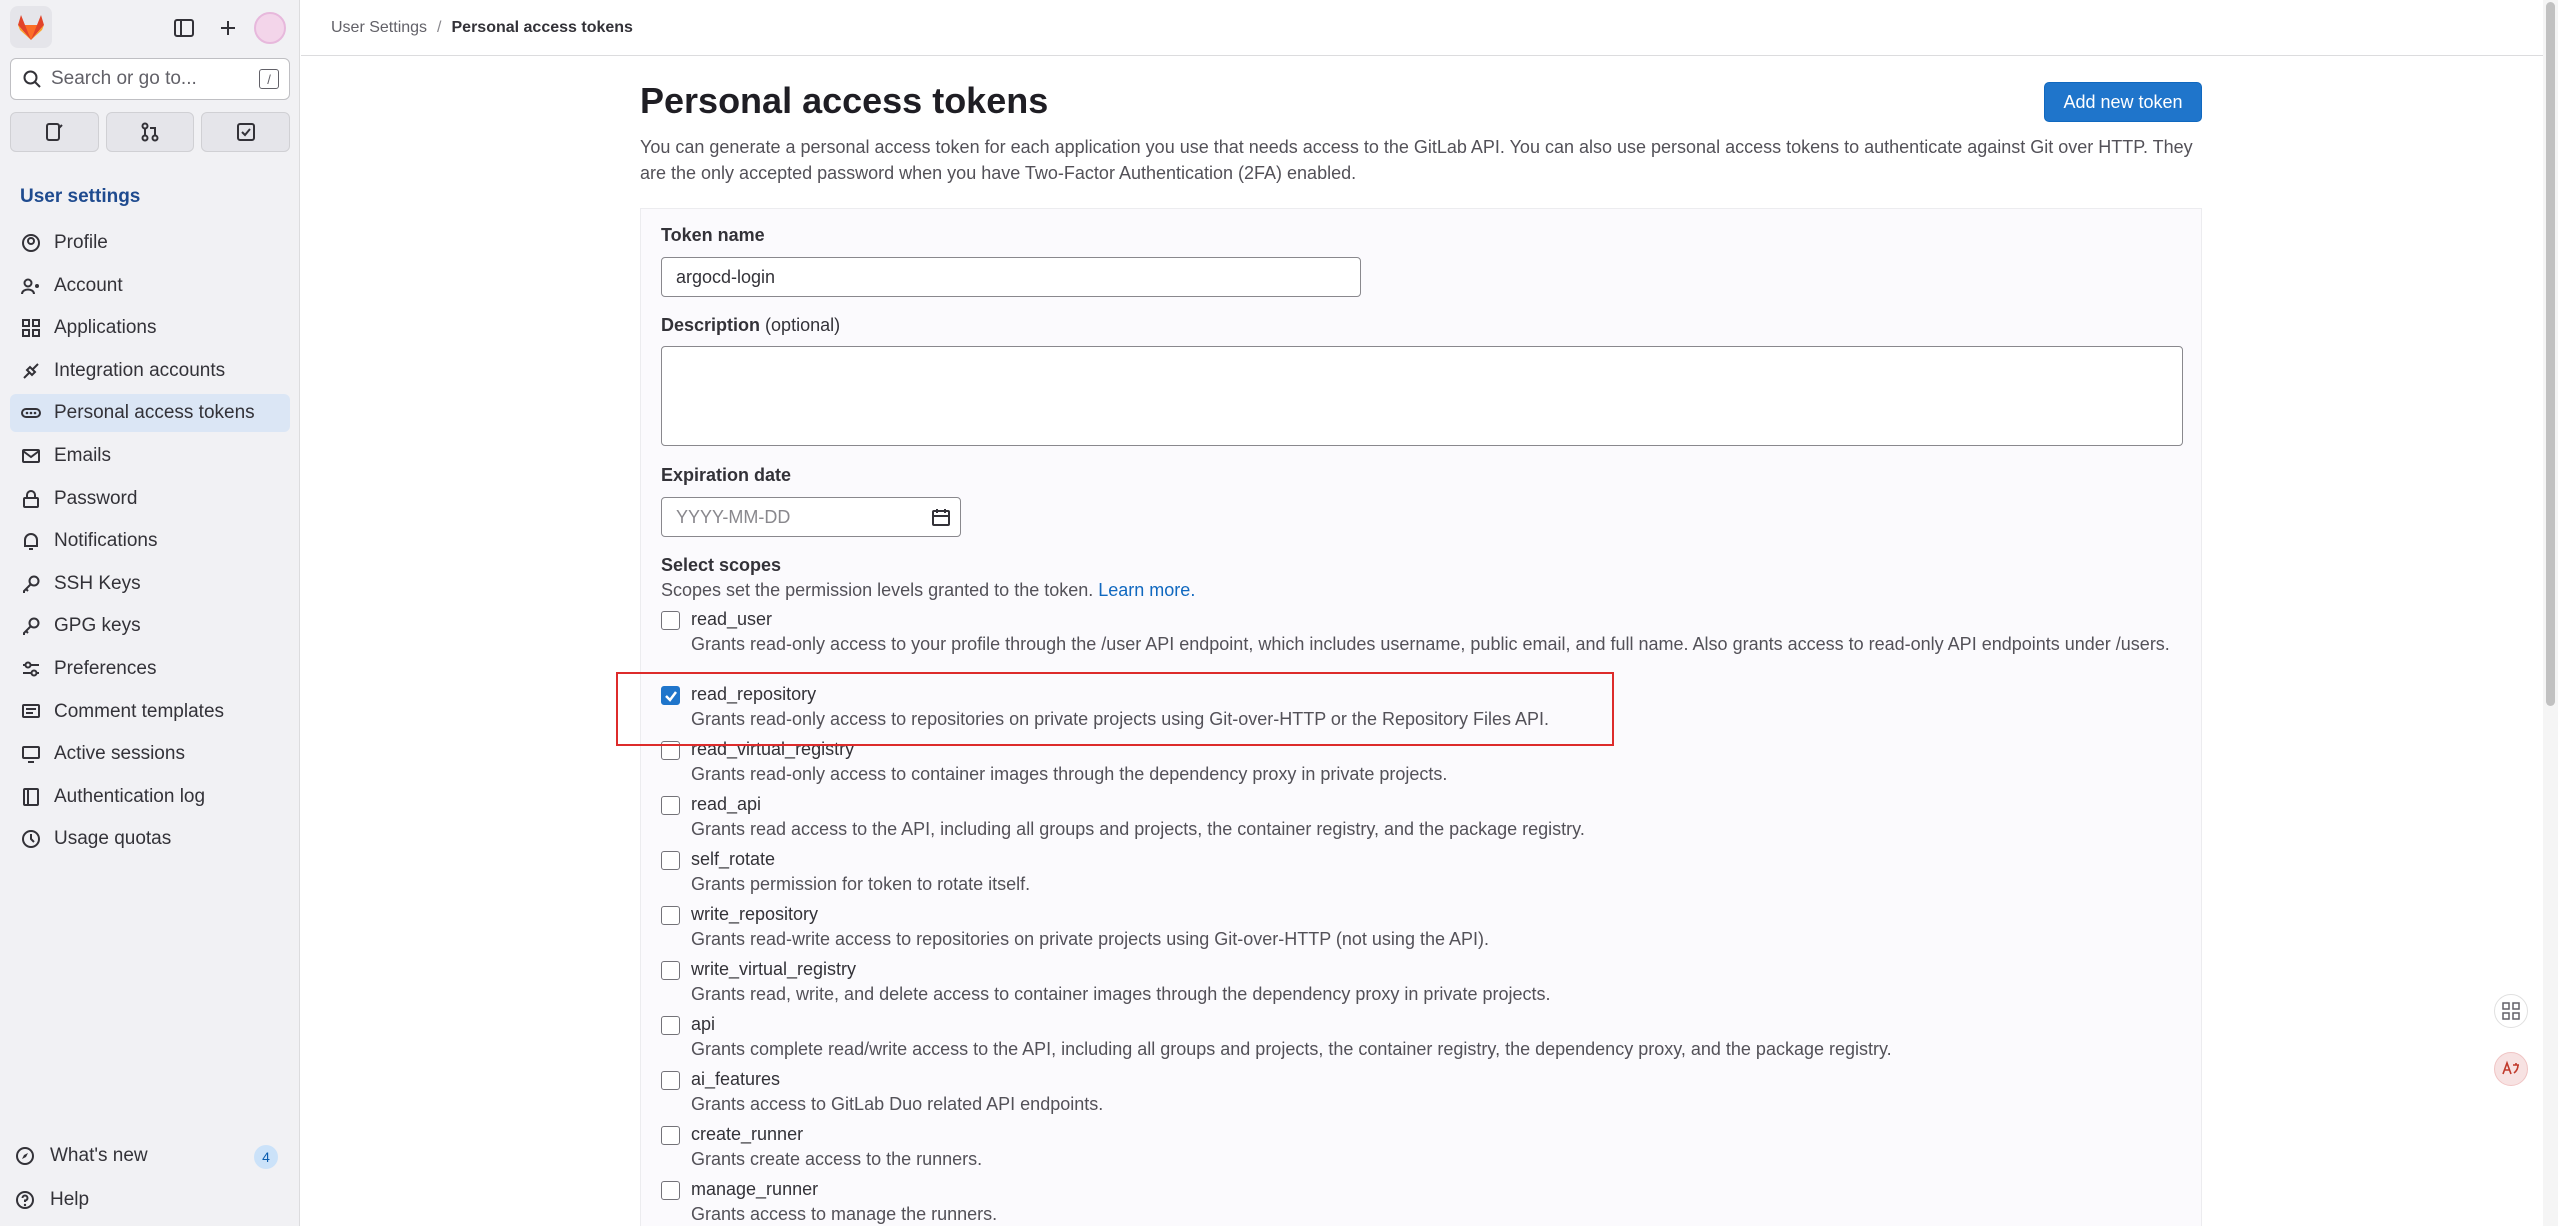 The height and width of the screenshot is (1226, 2558). Describe the element at coordinates (747, 1134) in the screenshot. I see `scope-name: create_runner` at that location.